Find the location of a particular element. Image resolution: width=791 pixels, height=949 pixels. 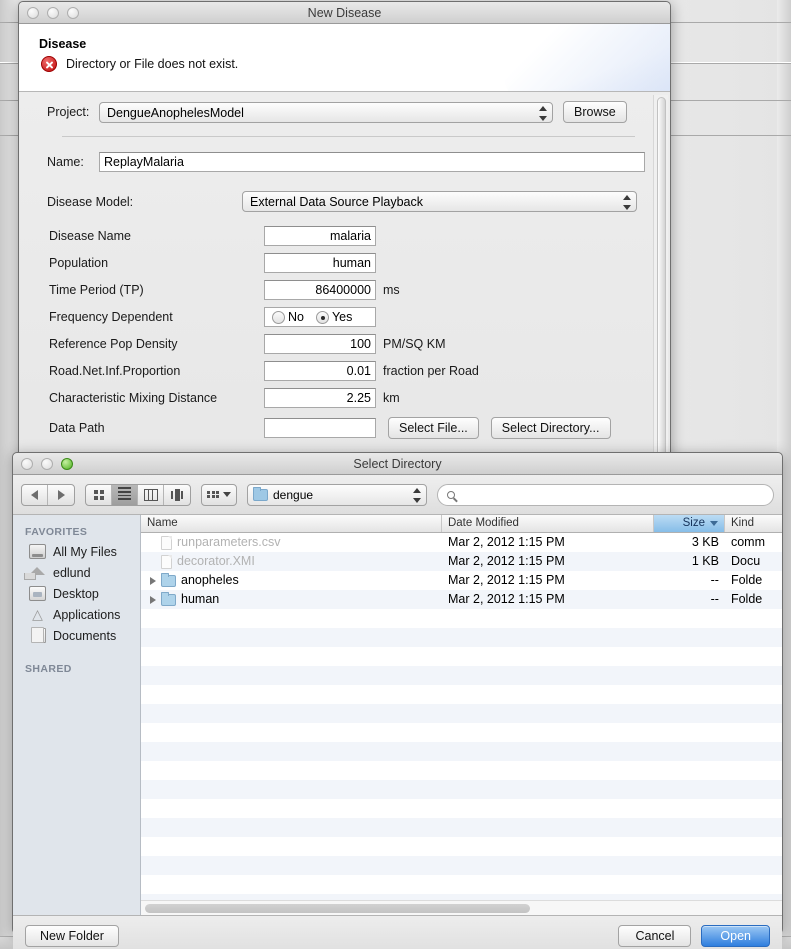

project-row: Project: DengueAnophelesModel Browse is located at coordinates (337, 112).